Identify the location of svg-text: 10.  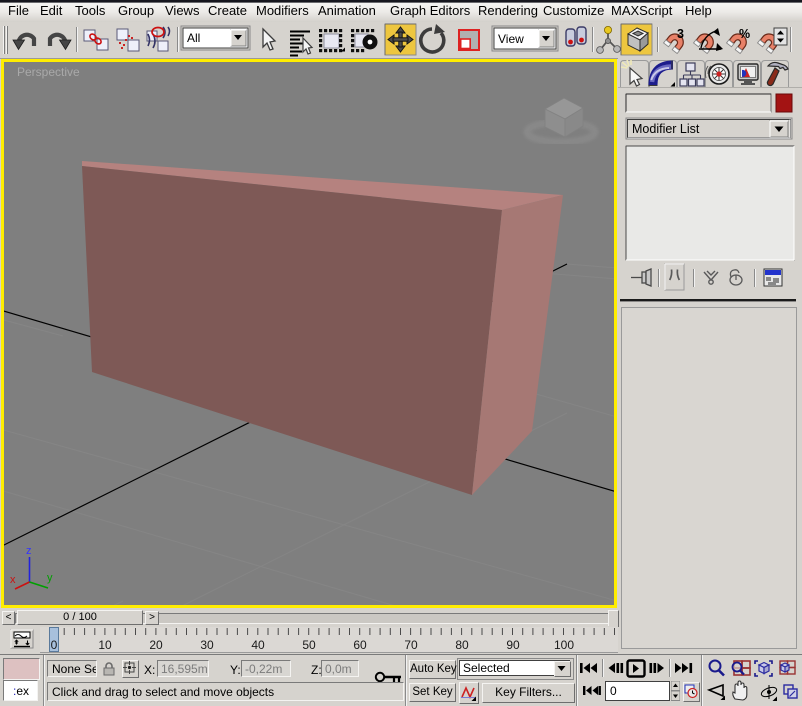
(105, 645).